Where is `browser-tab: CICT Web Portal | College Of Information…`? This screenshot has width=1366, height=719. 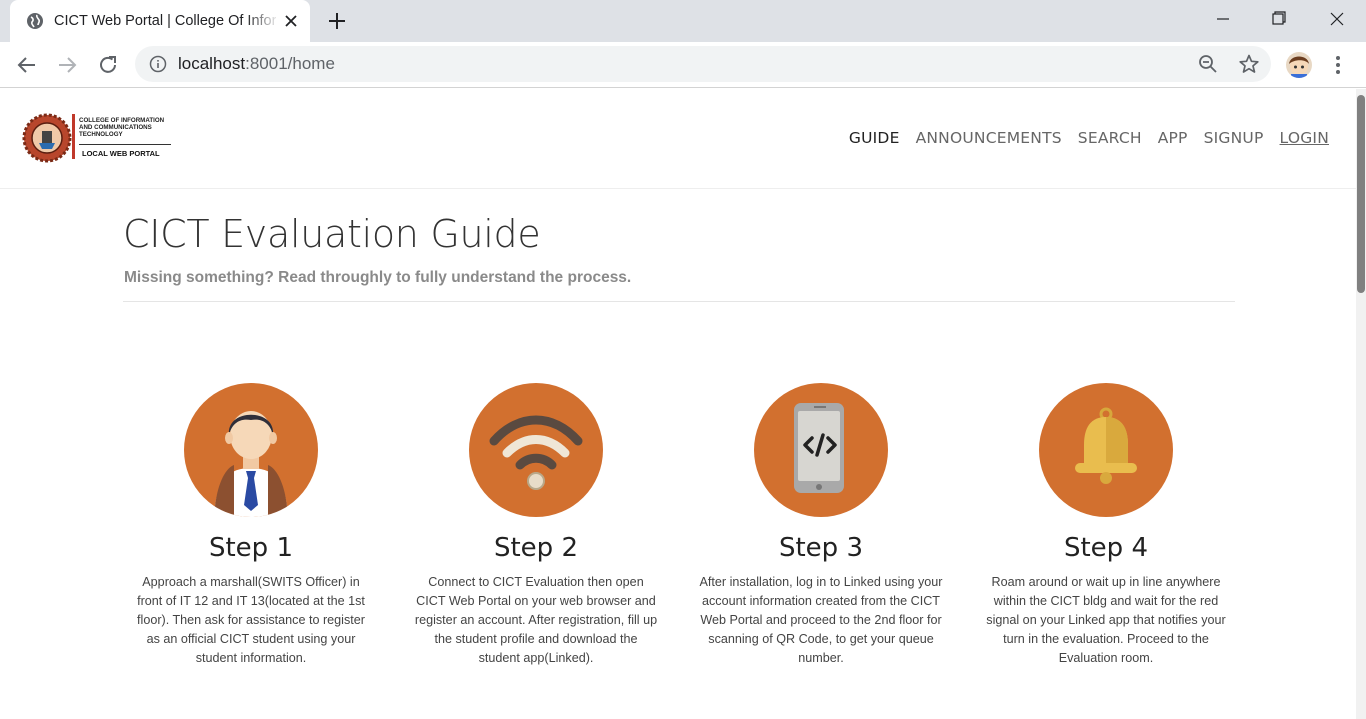 browser-tab: CICT Web Portal | College Of Information… is located at coordinates (160, 21).